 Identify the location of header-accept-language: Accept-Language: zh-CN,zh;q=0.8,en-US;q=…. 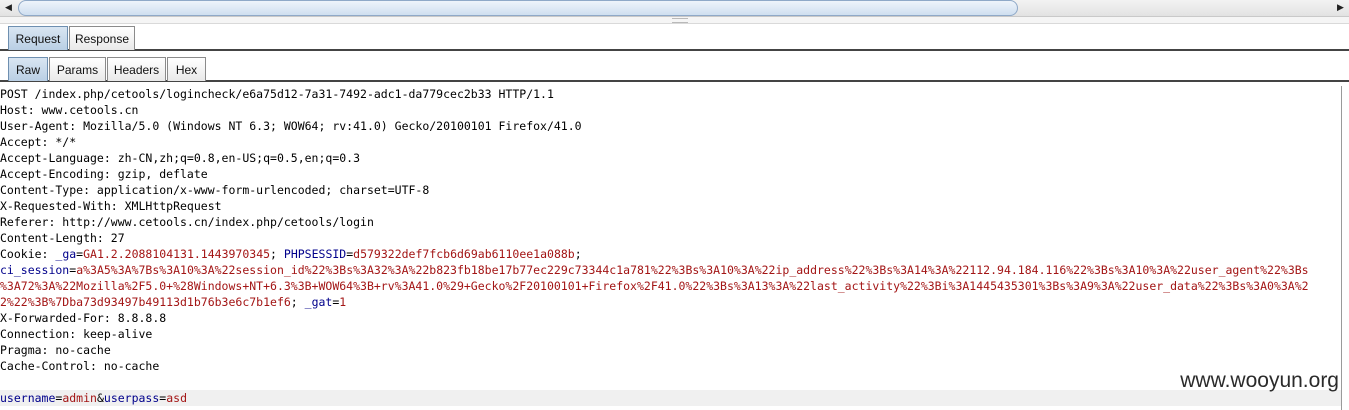
(180, 158).